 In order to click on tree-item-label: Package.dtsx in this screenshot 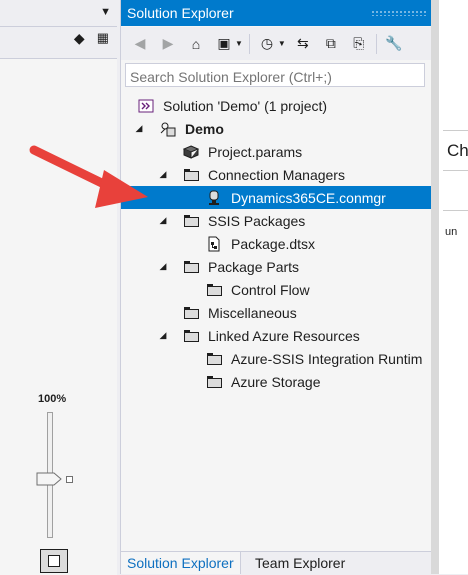, I will do `click(273, 243)`.